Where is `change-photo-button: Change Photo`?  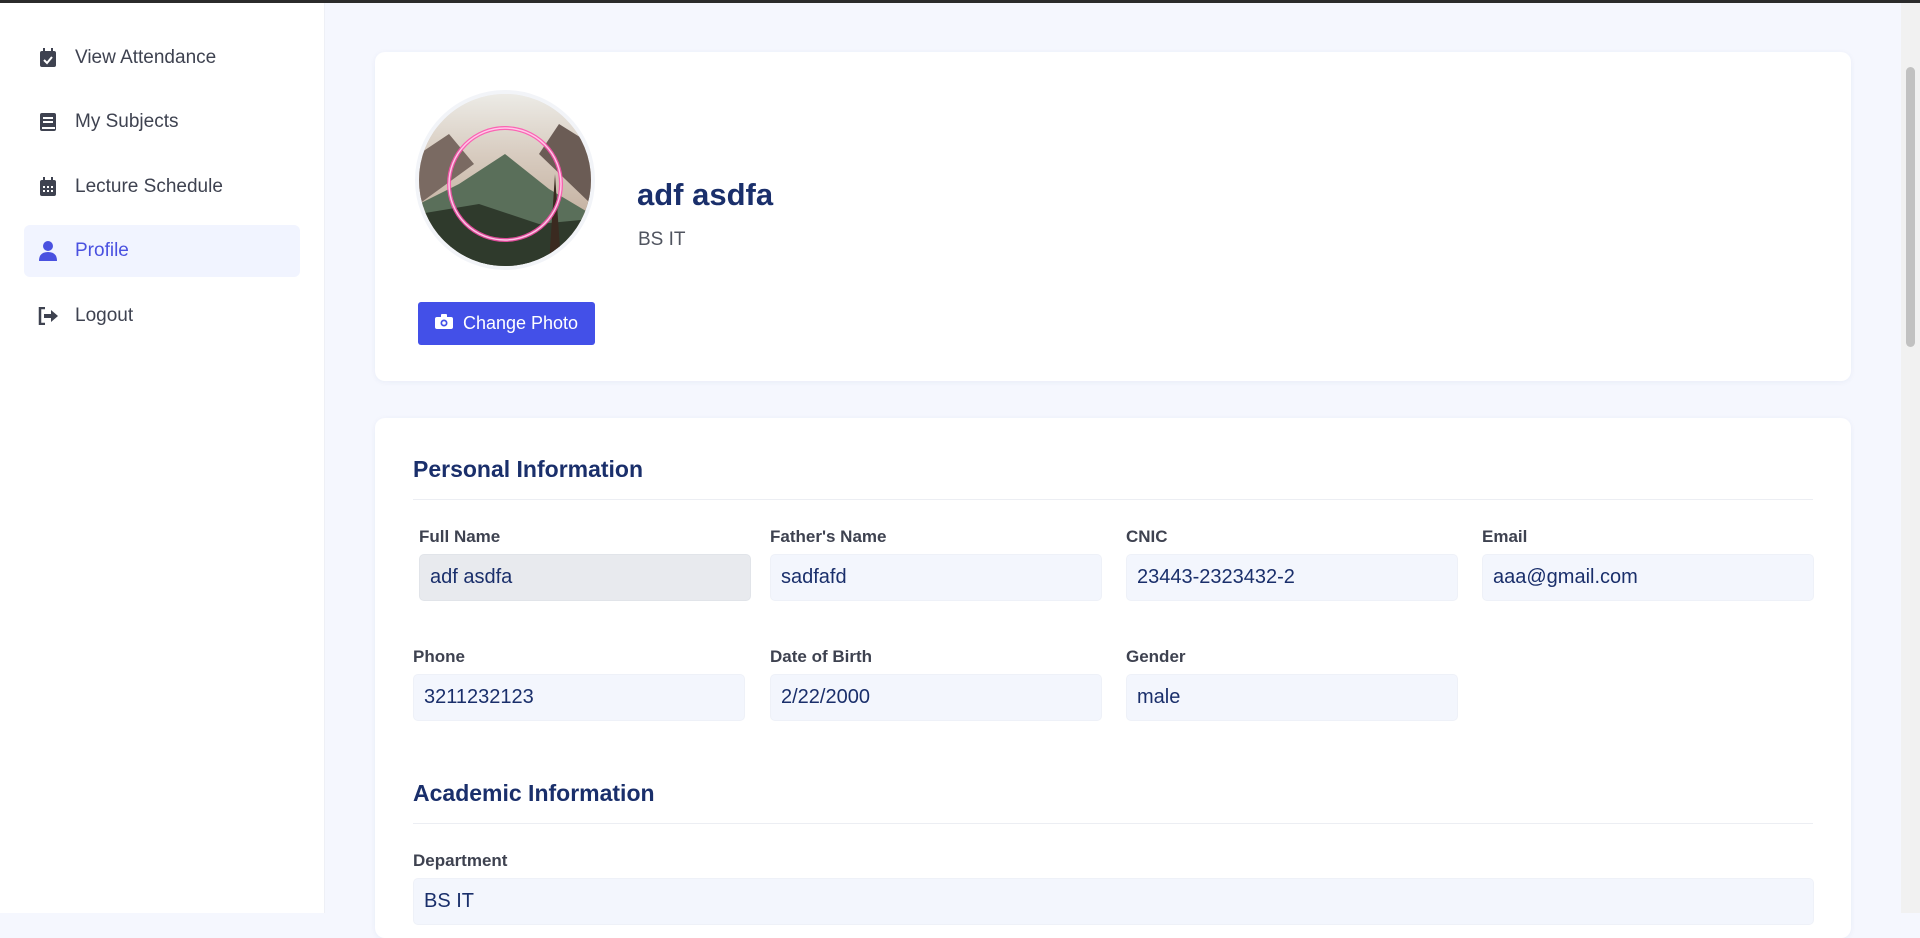
change-photo-button: Change Photo is located at coordinates (506, 323).